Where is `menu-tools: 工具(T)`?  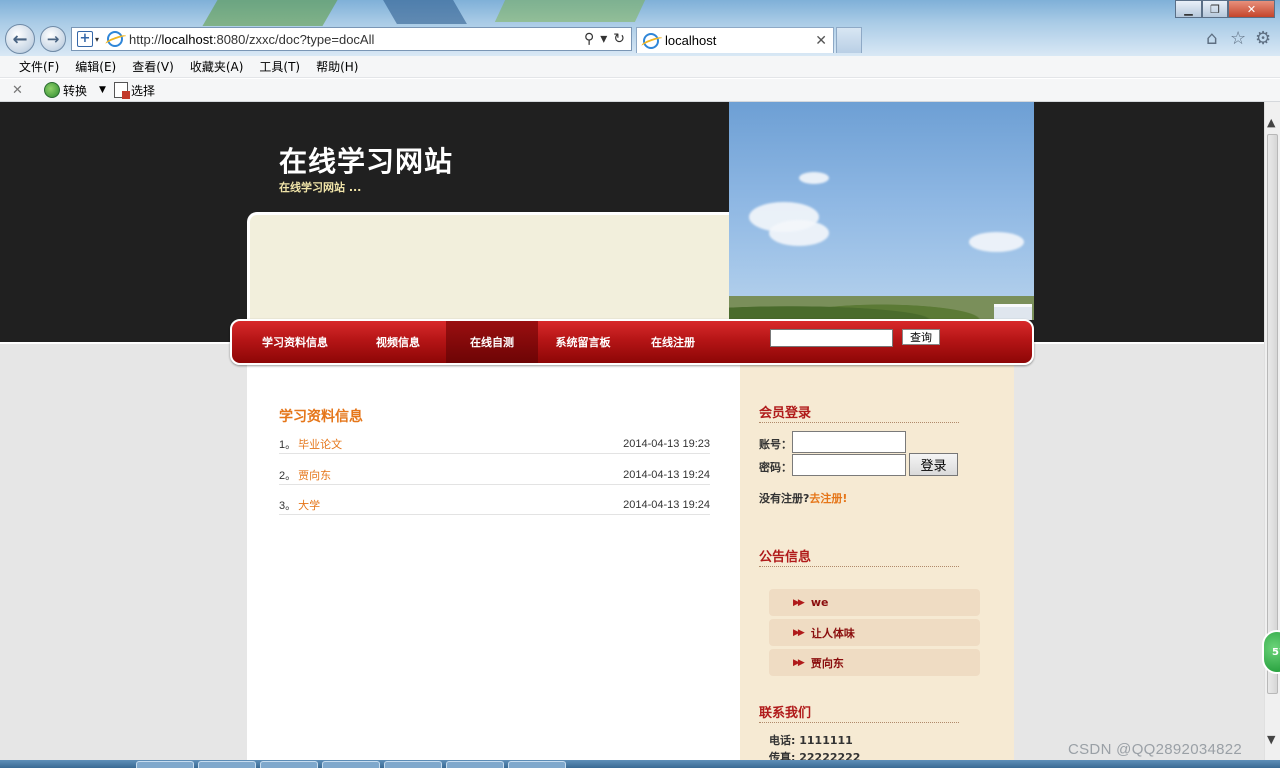 menu-tools: 工具(T) is located at coordinates (279, 66).